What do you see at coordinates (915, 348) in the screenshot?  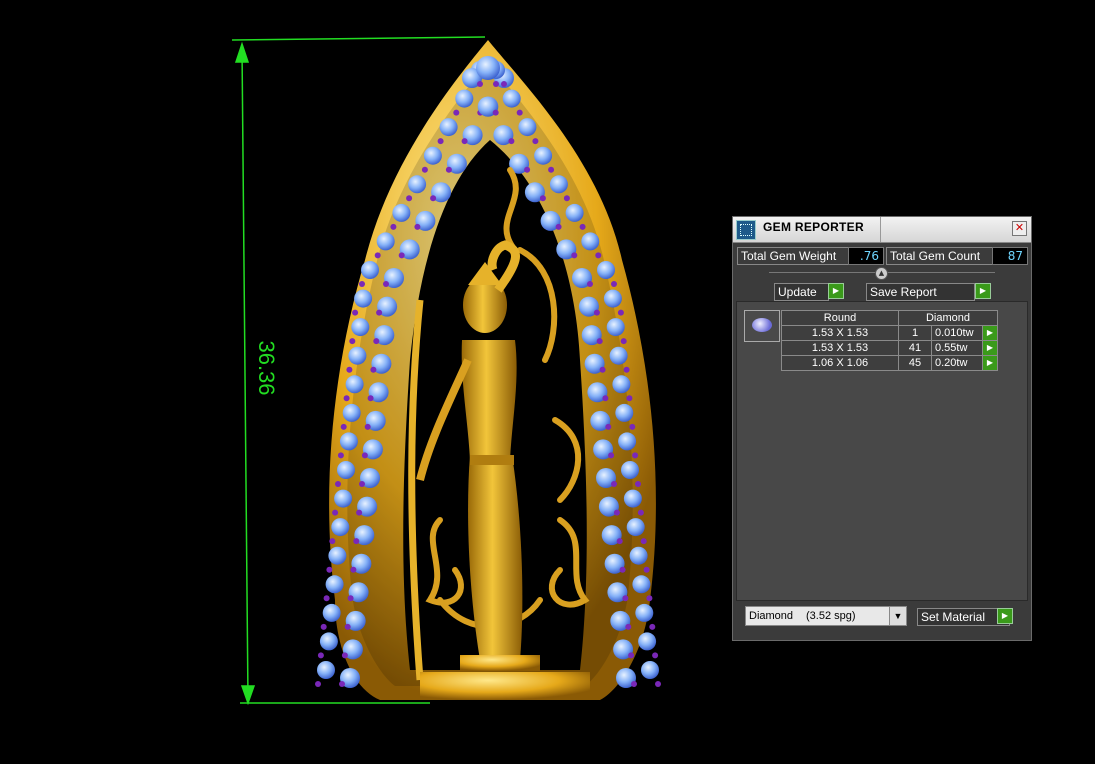 I see `gem-count: 41` at bounding box center [915, 348].